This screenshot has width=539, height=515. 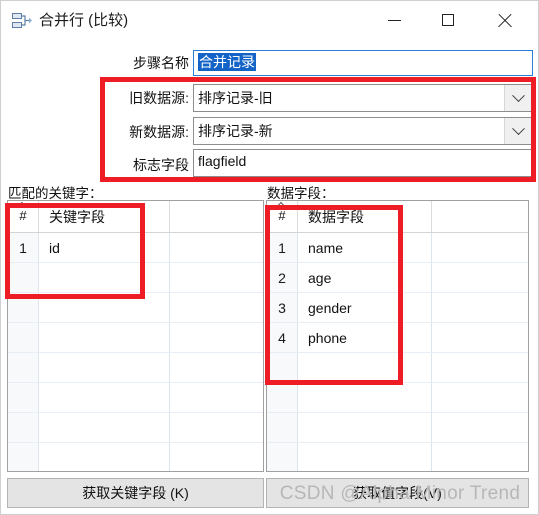 I want to click on table-row: 1 name, so click(x=397, y=248).